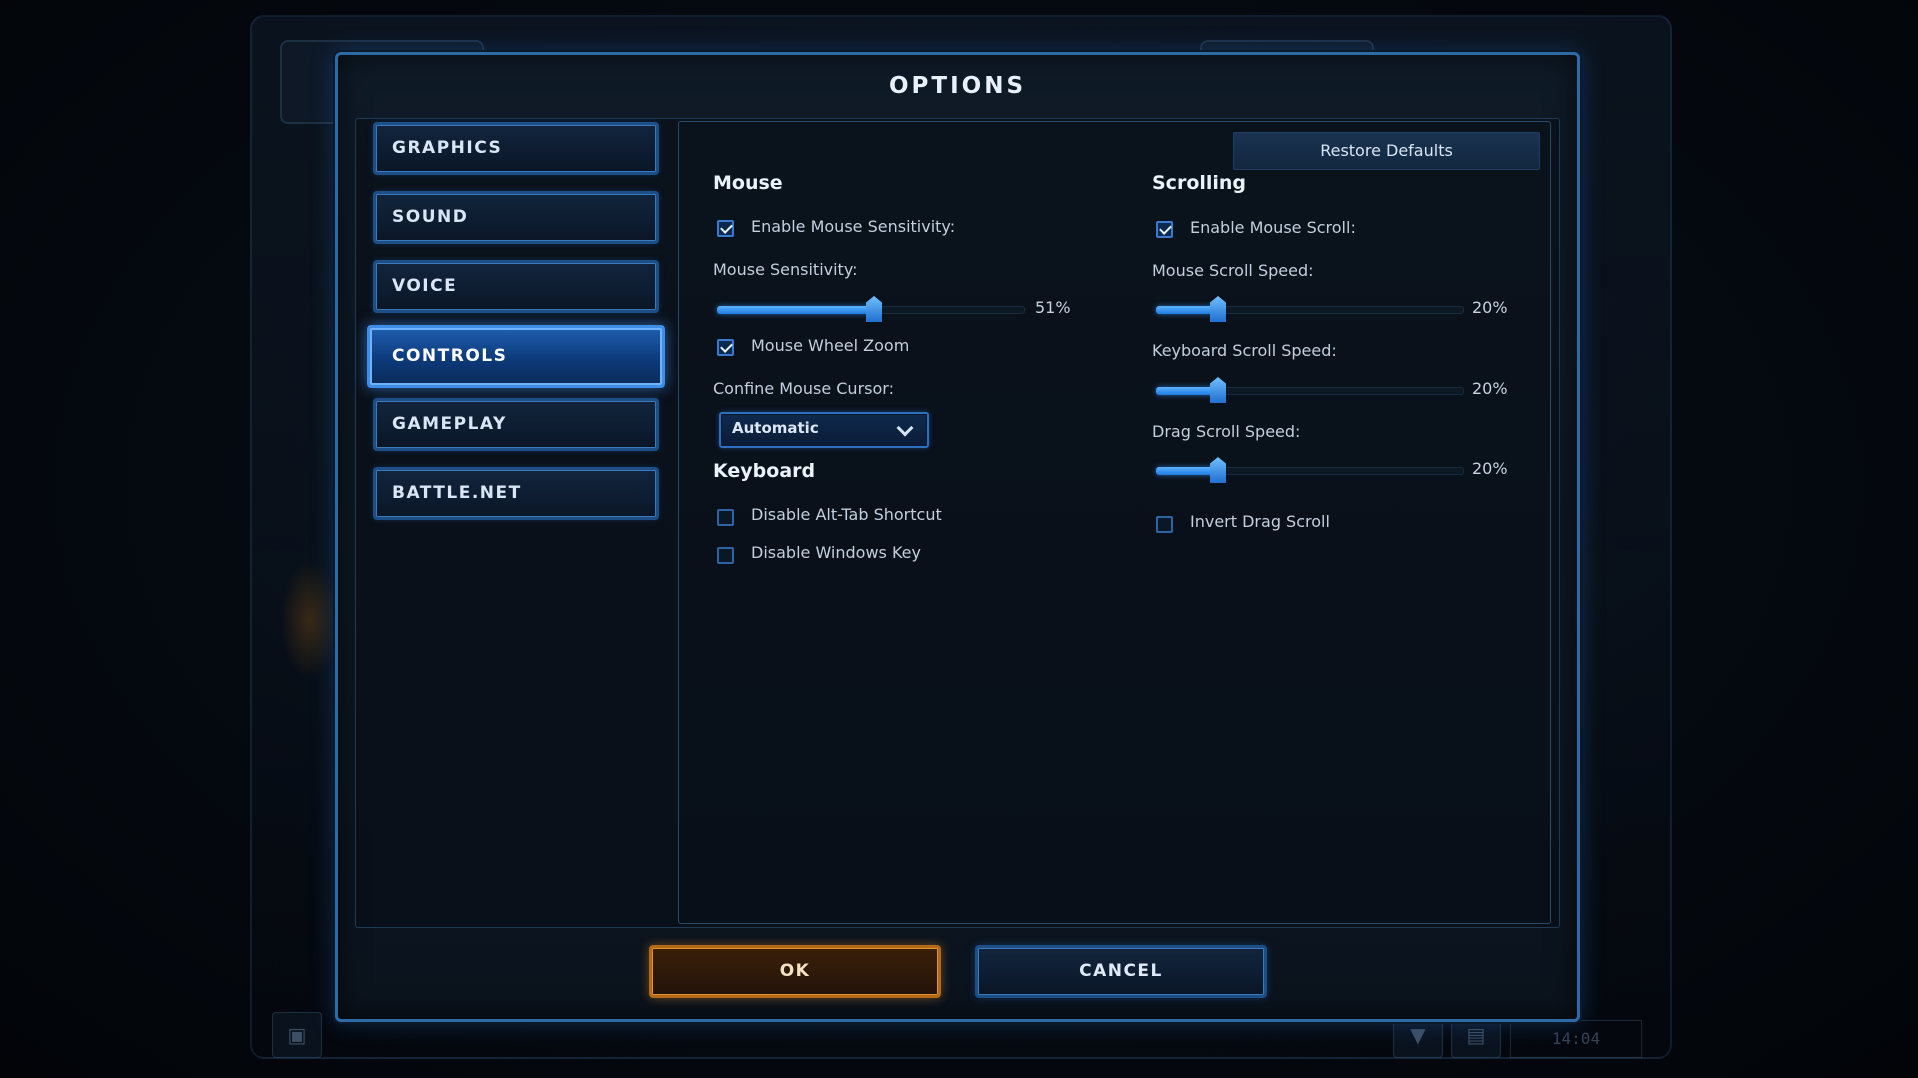 Image resolution: width=1918 pixels, height=1078 pixels. What do you see at coordinates (748, 183) in the screenshot?
I see `mouse-section-title: Mouse` at bounding box center [748, 183].